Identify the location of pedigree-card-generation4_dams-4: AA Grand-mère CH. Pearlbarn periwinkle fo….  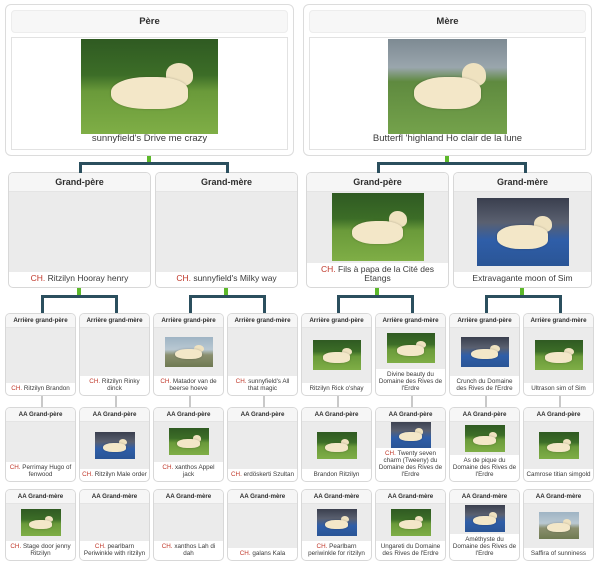
(336, 525).